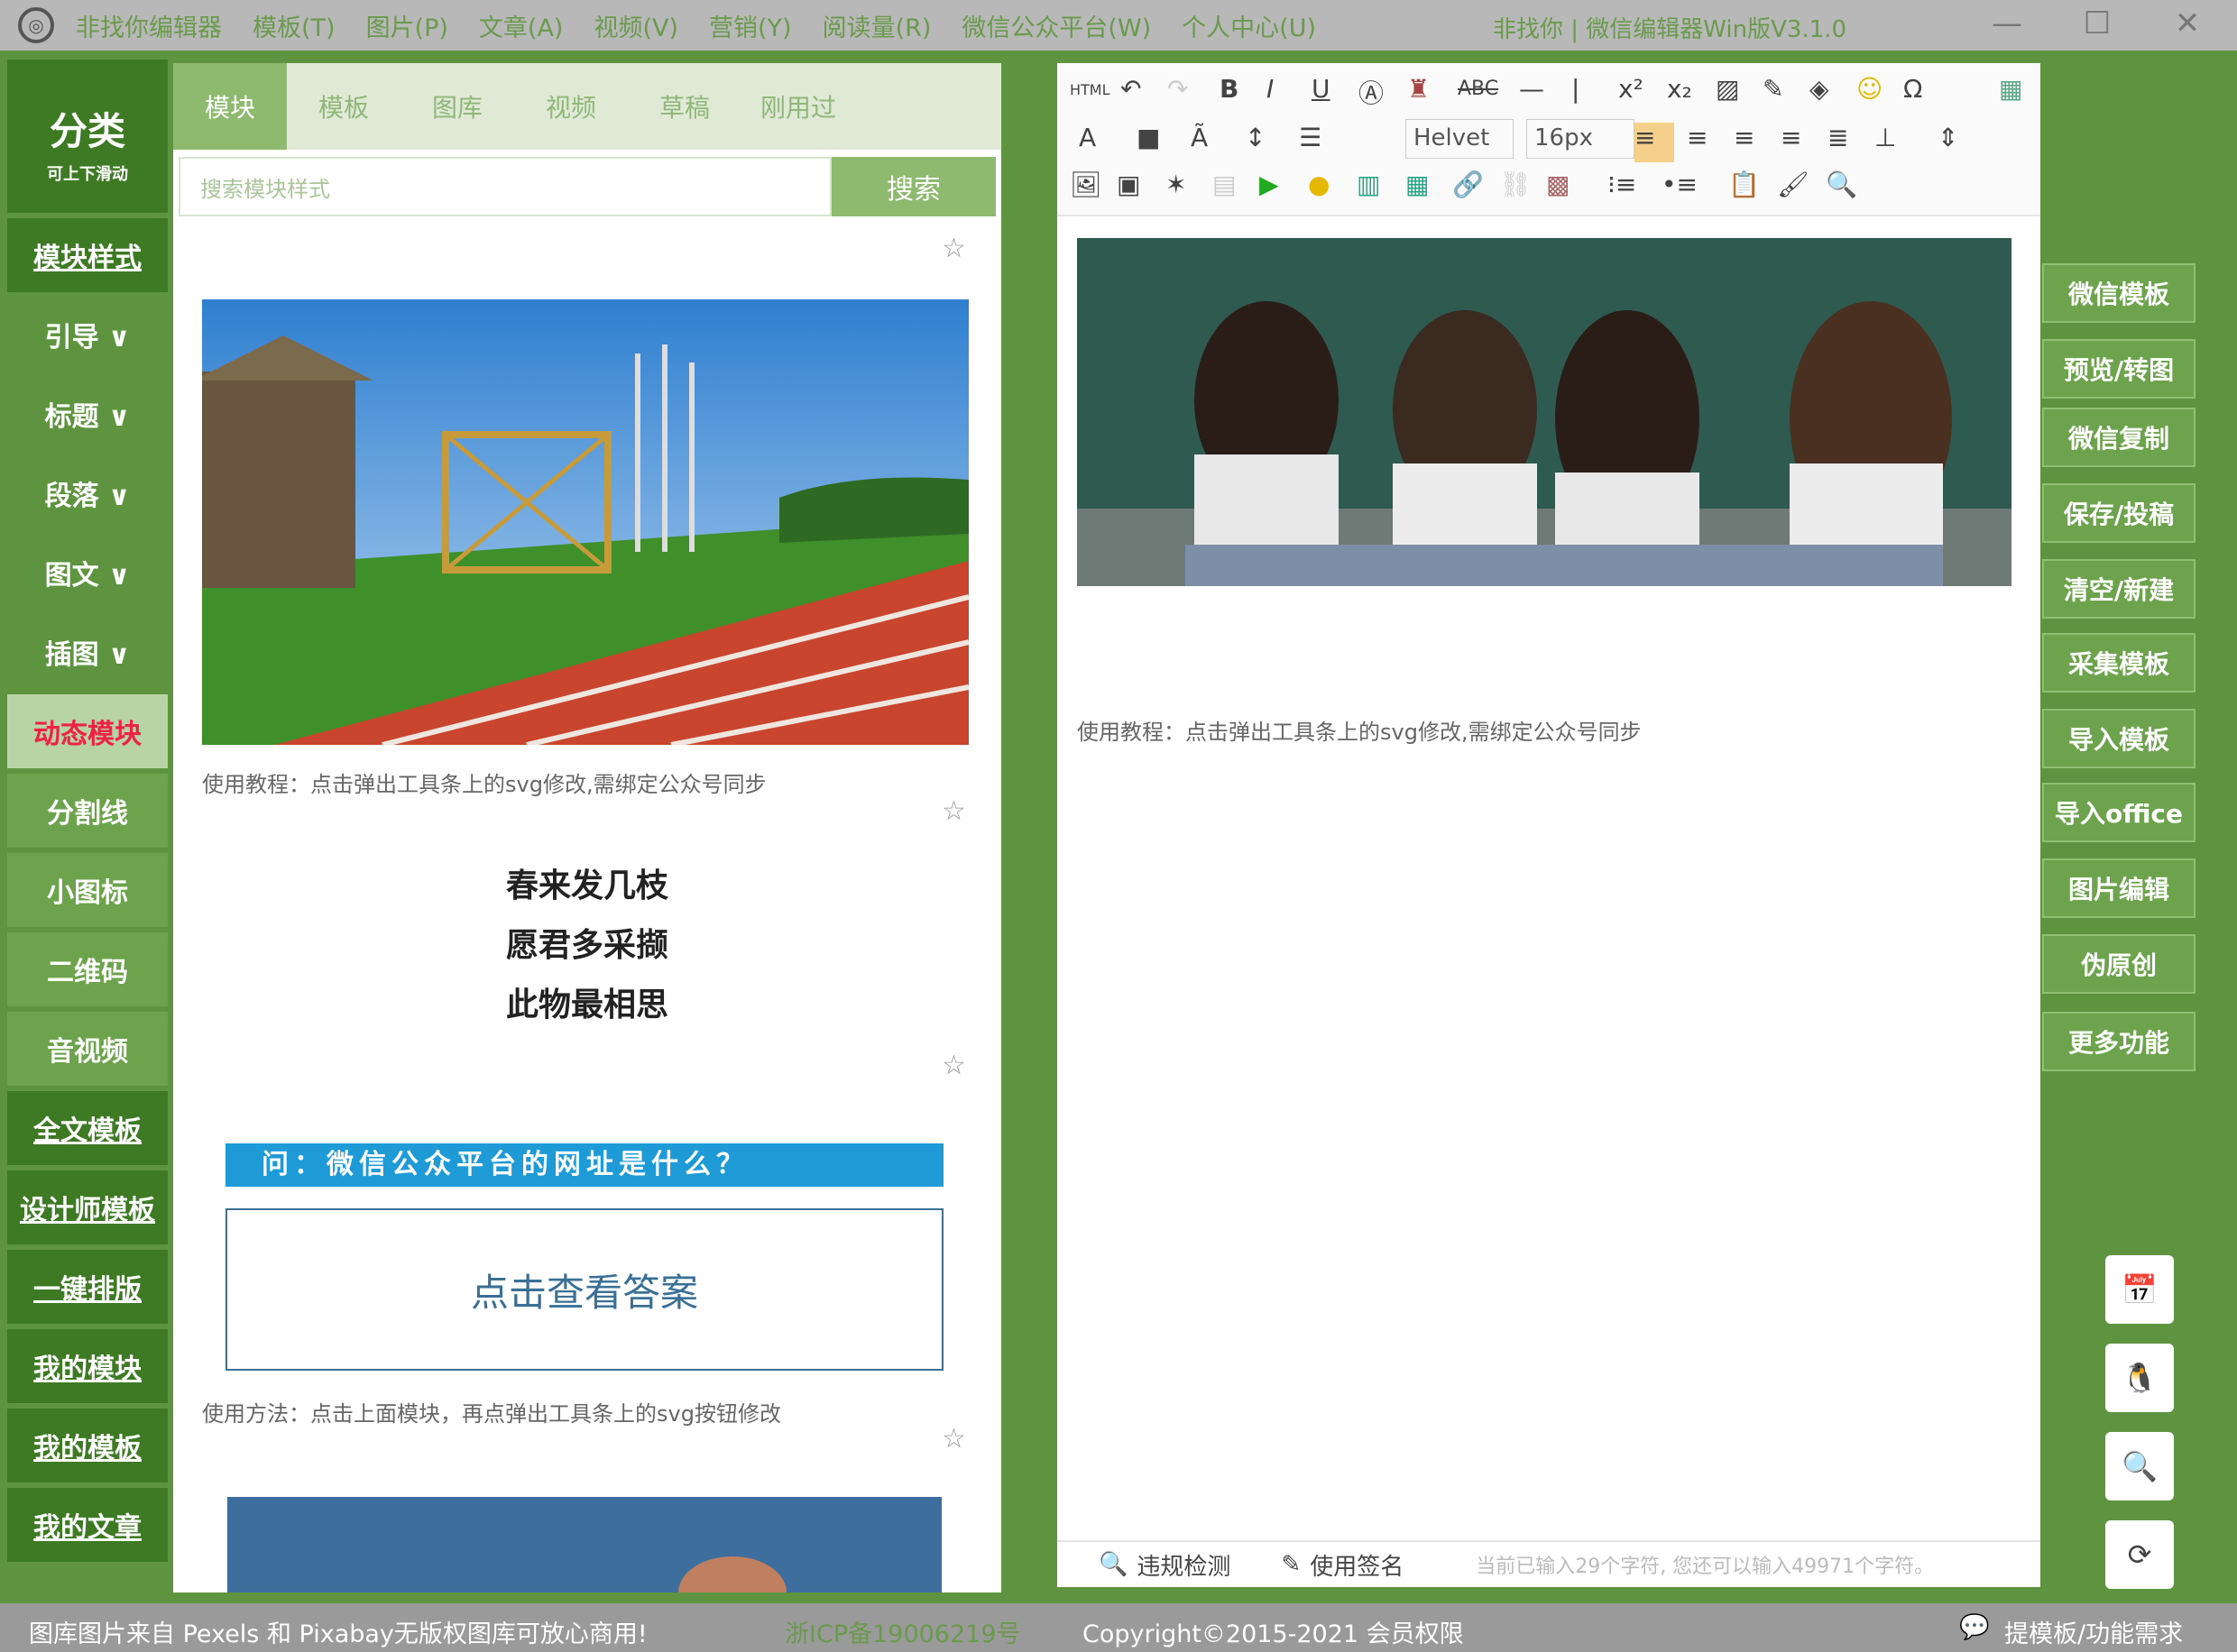 The width and height of the screenshot is (2237, 1652). What do you see at coordinates (1885, 138) in the screenshot?
I see `vertical-align-icon: ⊥` at bounding box center [1885, 138].